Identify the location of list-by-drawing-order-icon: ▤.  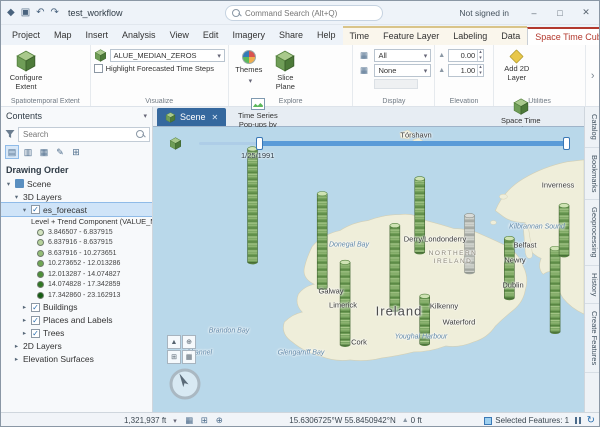
(12, 152).